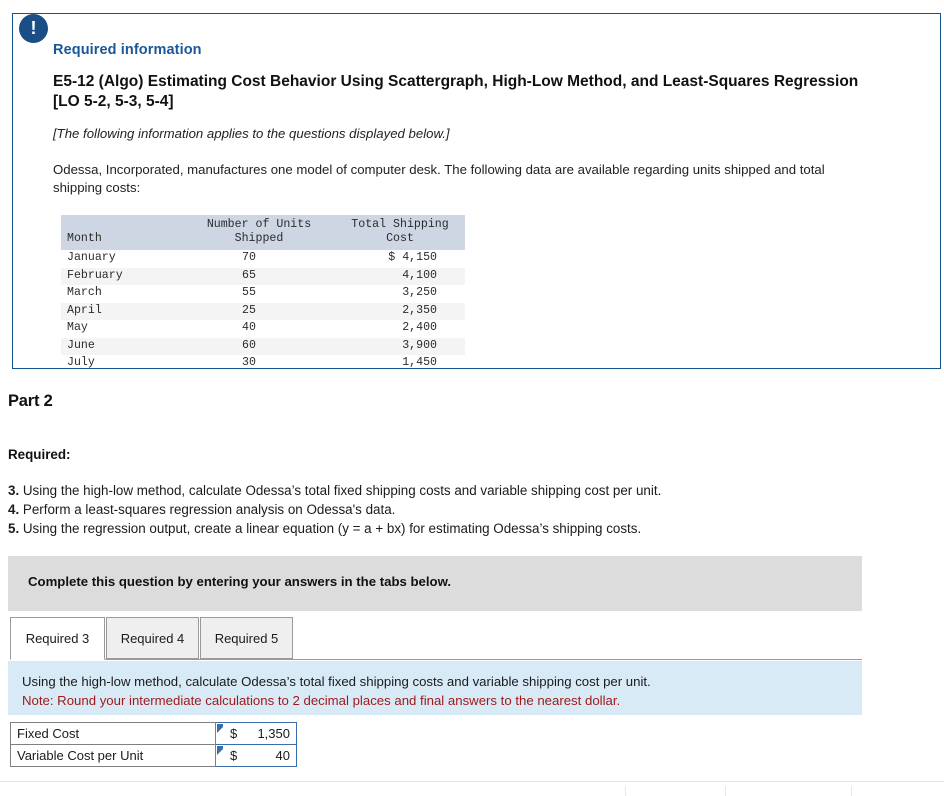 The image size is (944, 796). Describe the element at coordinates (113, 733) in the screenshot. I see `answer-row-label: Fixed Cost` at that location.